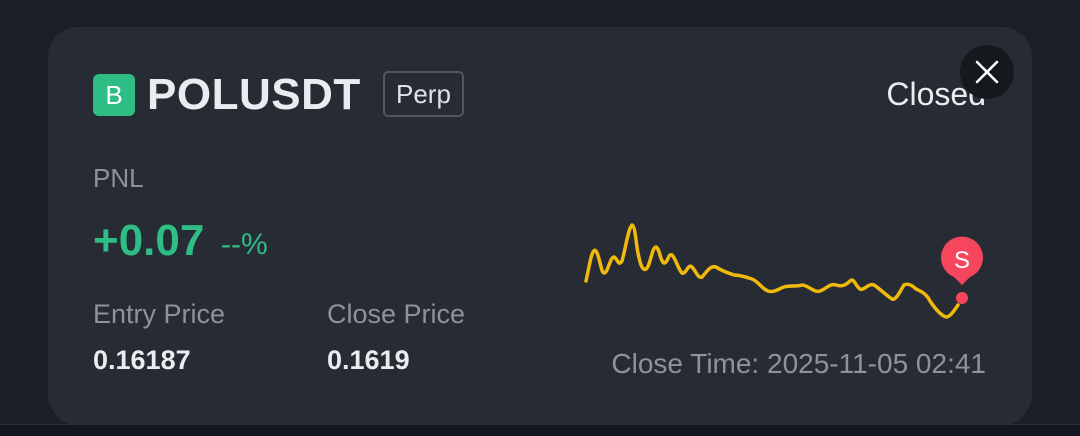 This screenshot has width=1080, height=436. What do you see at coordinates (540, 430) in the screenshot?
I see `bottom-bar` at bounding box center [540, 430].